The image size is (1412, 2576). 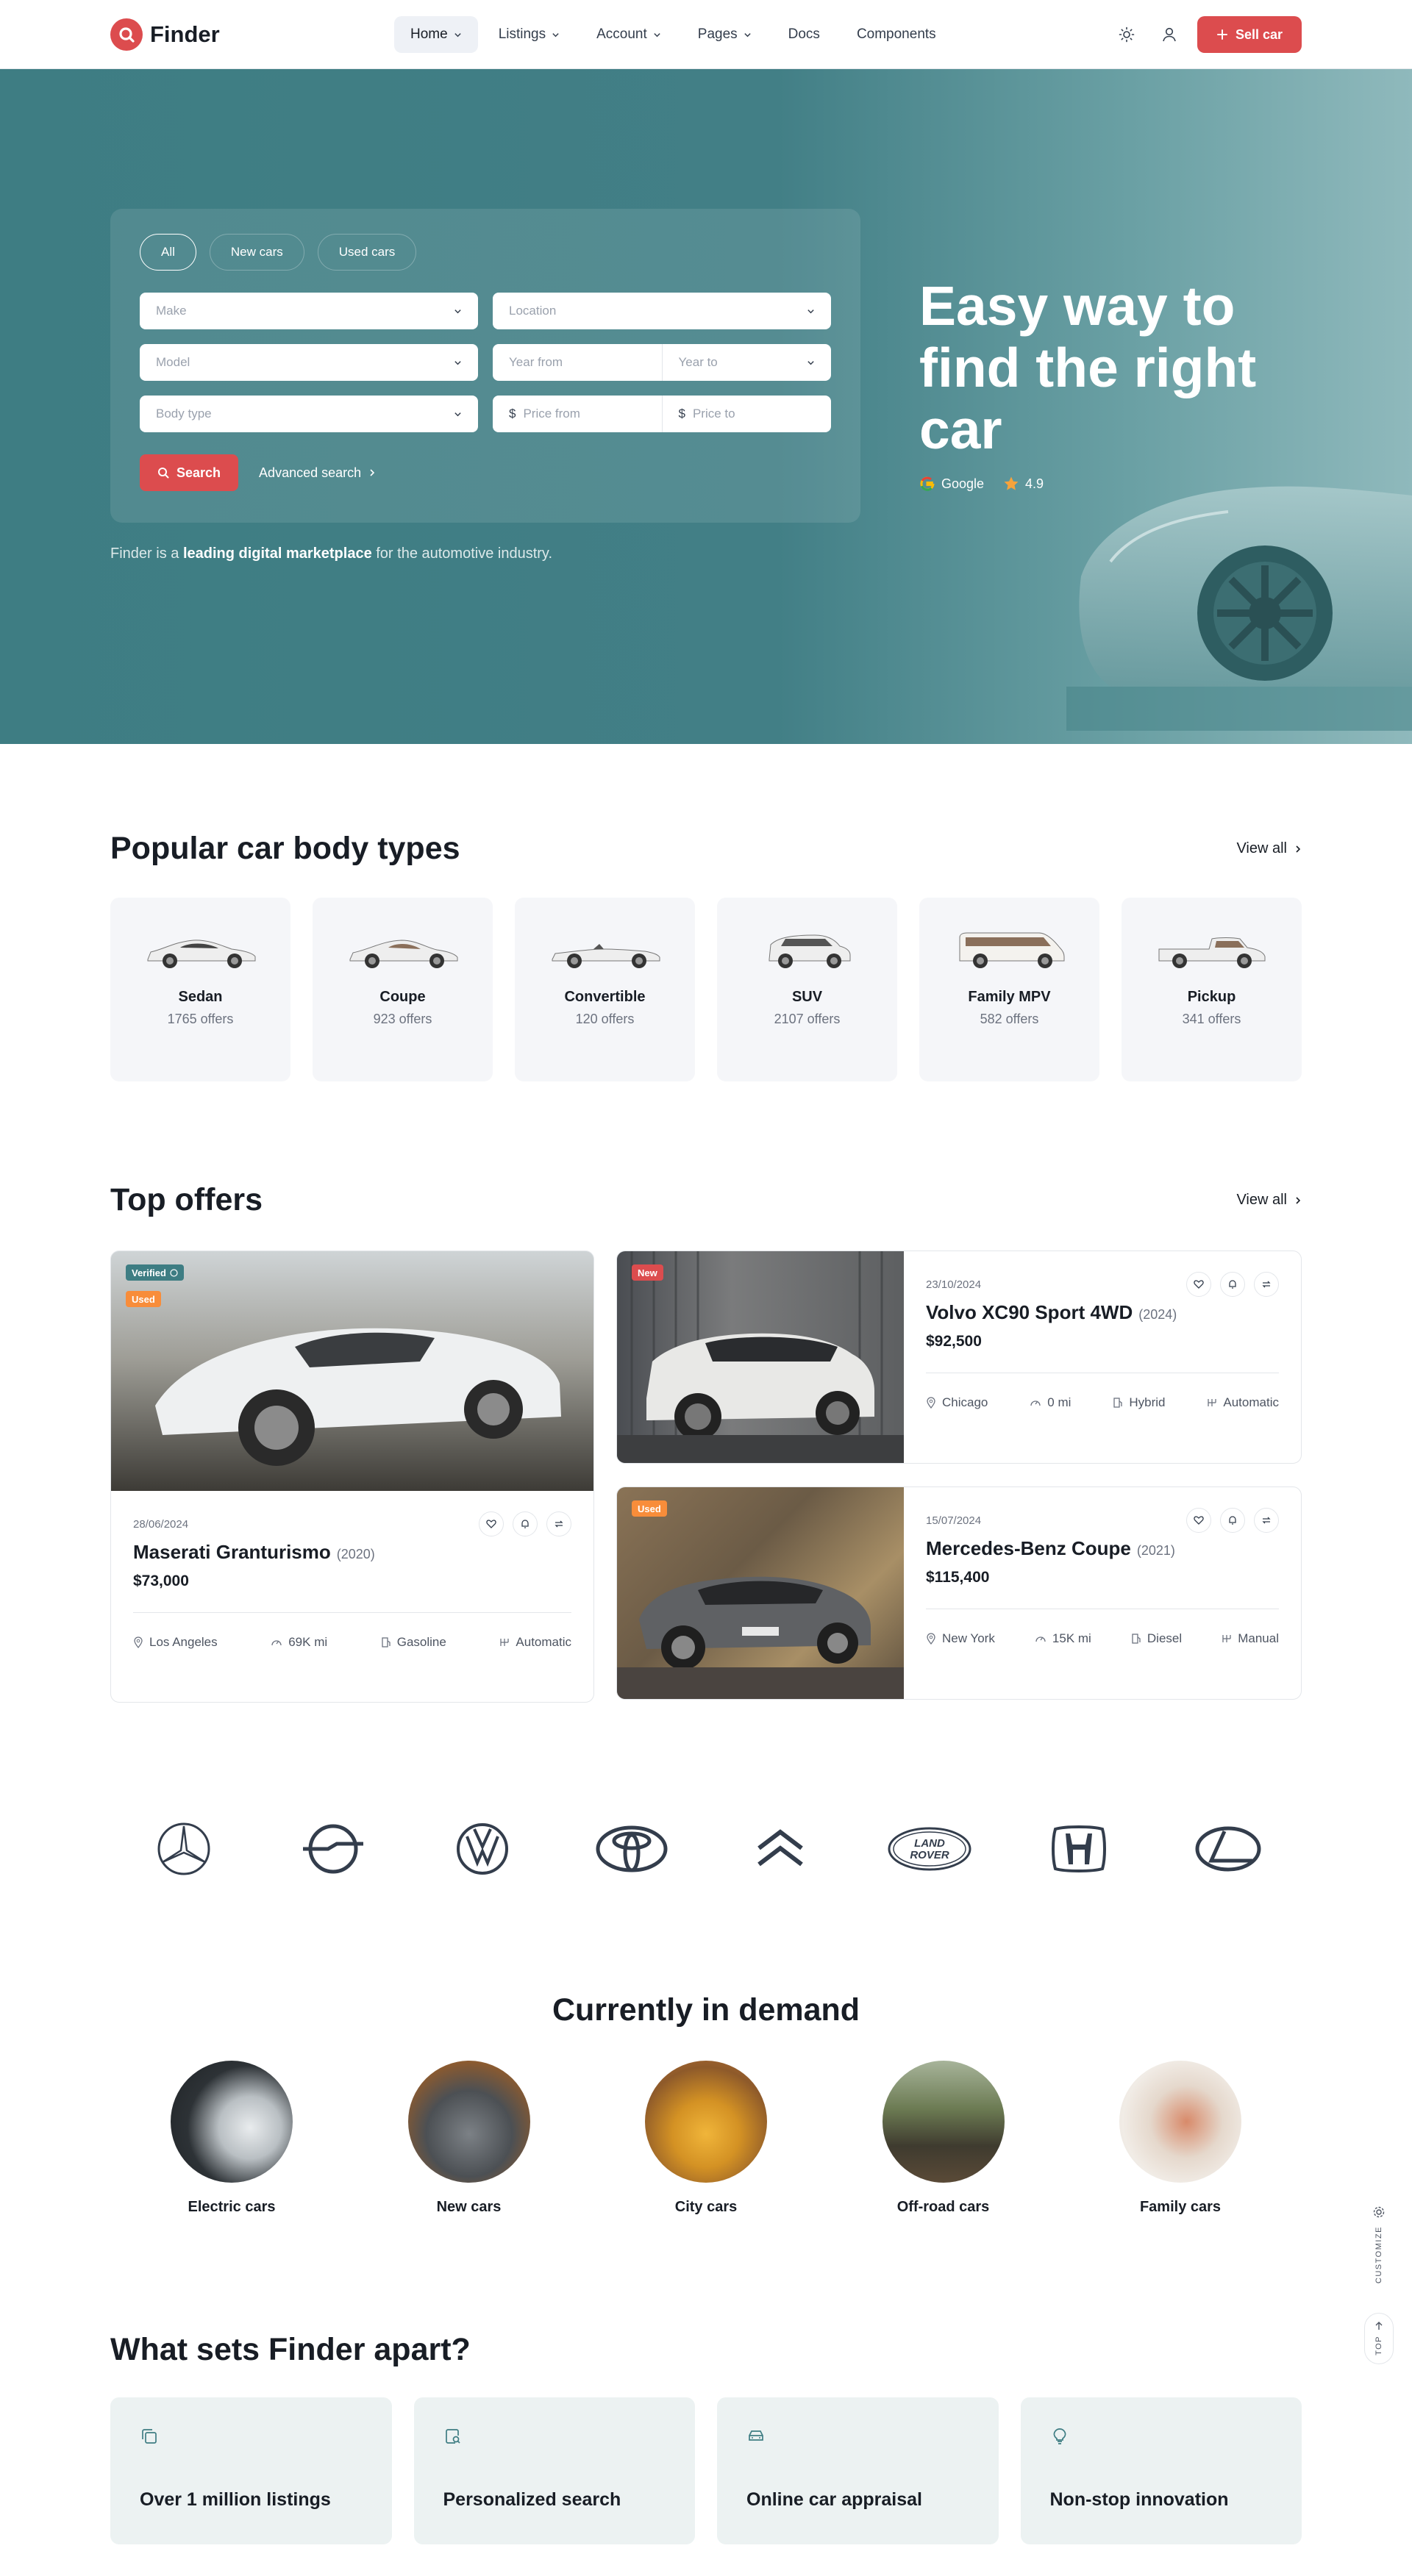 What do you see at coordinates (309, 414) in the screenshot?
I see `body-type-select: Body type` at bounding box center [309, 414].